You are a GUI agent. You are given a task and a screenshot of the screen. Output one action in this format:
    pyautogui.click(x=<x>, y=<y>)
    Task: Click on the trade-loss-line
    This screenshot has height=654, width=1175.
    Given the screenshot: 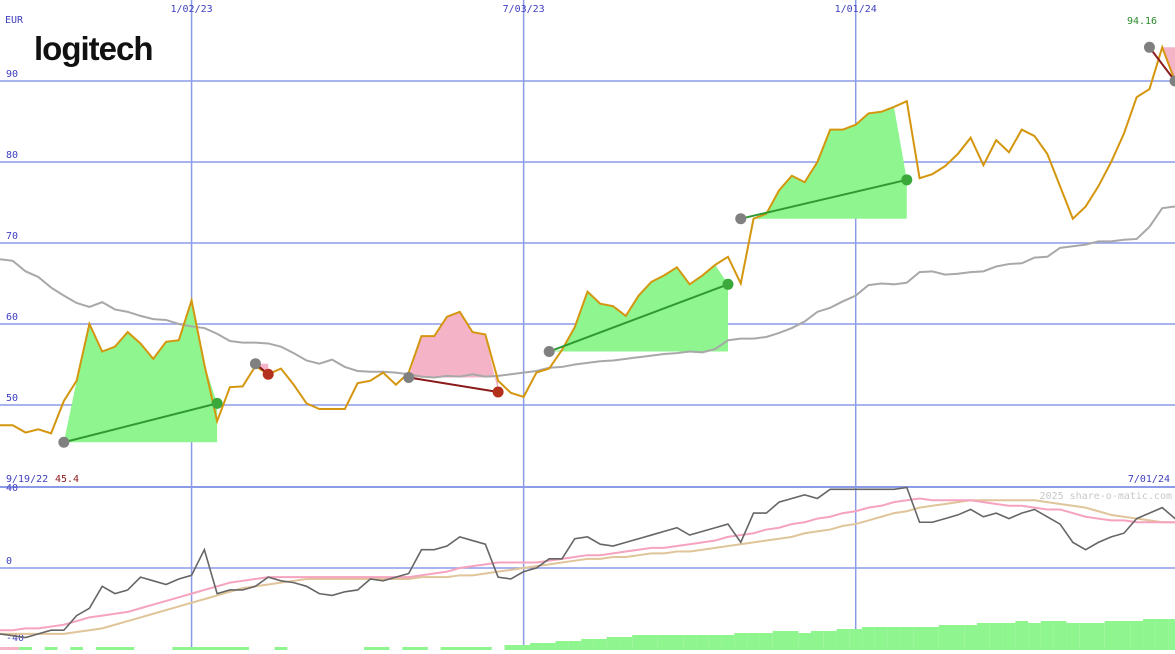 What is the action you would take?
    pyautogui.click(x=453, y=384)
    